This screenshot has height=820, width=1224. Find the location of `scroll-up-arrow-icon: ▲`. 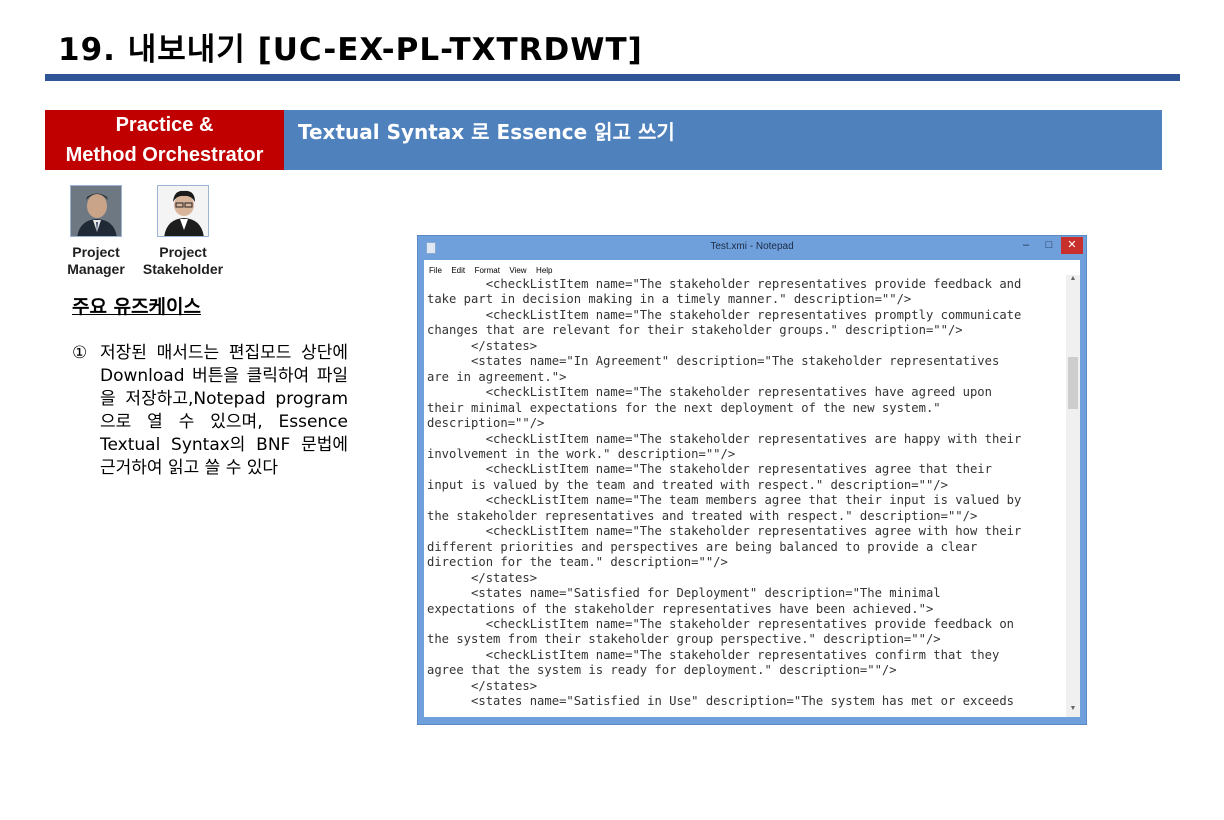

scroll-up-arrow-icon: ▲ is located at coordinates (1073, 281).